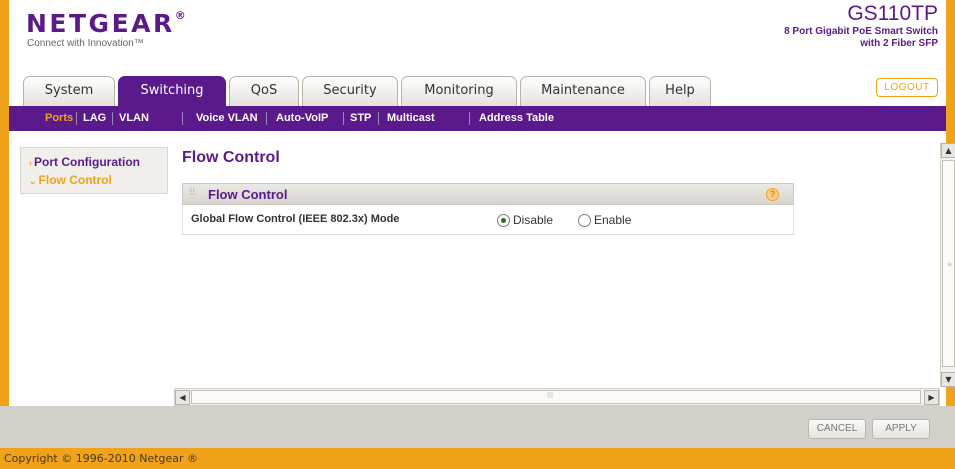 The image size is (955, 469). I want to click on radio-label-enable: Enable, so click(613, 220).